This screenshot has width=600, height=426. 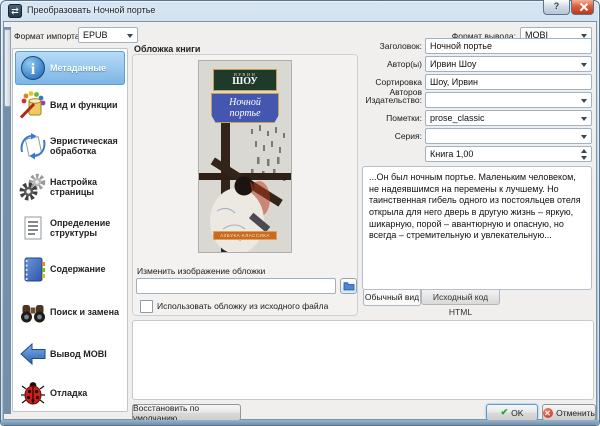 I want to click on info-icon: i, so click(x=33, y=68).